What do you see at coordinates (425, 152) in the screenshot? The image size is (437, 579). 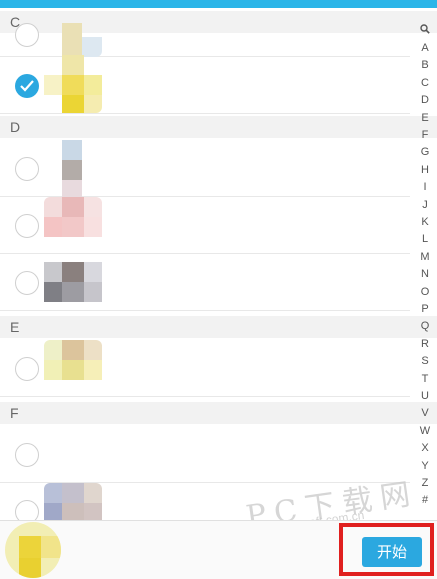 I see `index-letter-g: G` at bounding box center [425, 152].